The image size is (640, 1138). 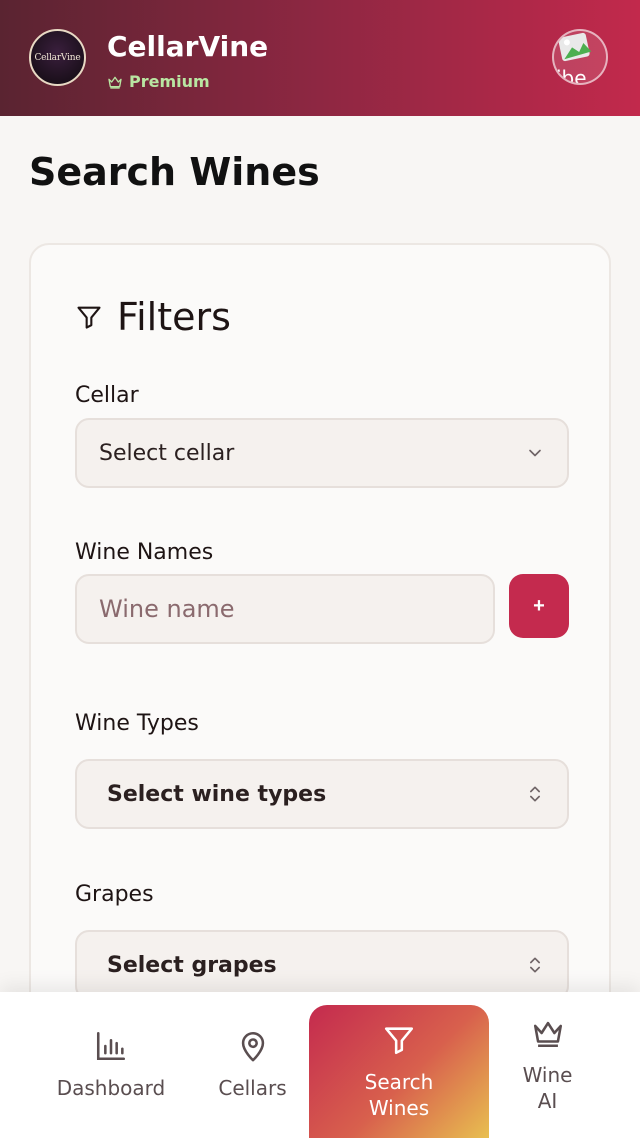 I want to click on app-title: CellarVine, so click(x=188, y=46).